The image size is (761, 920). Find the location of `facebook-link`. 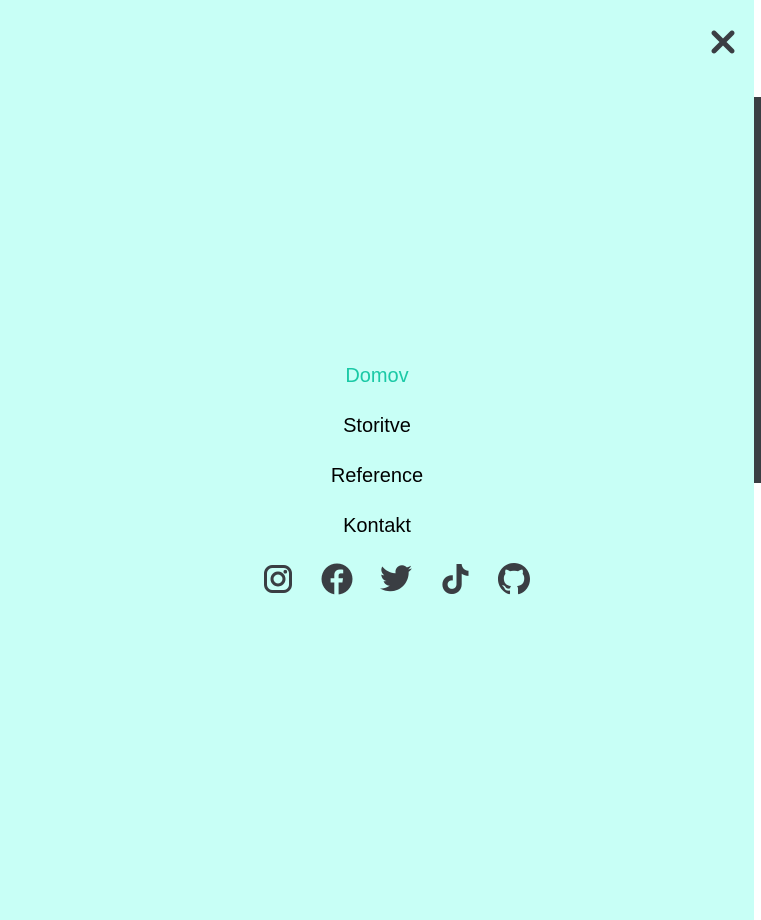

facebook-link is located at coordinates (337, 579).